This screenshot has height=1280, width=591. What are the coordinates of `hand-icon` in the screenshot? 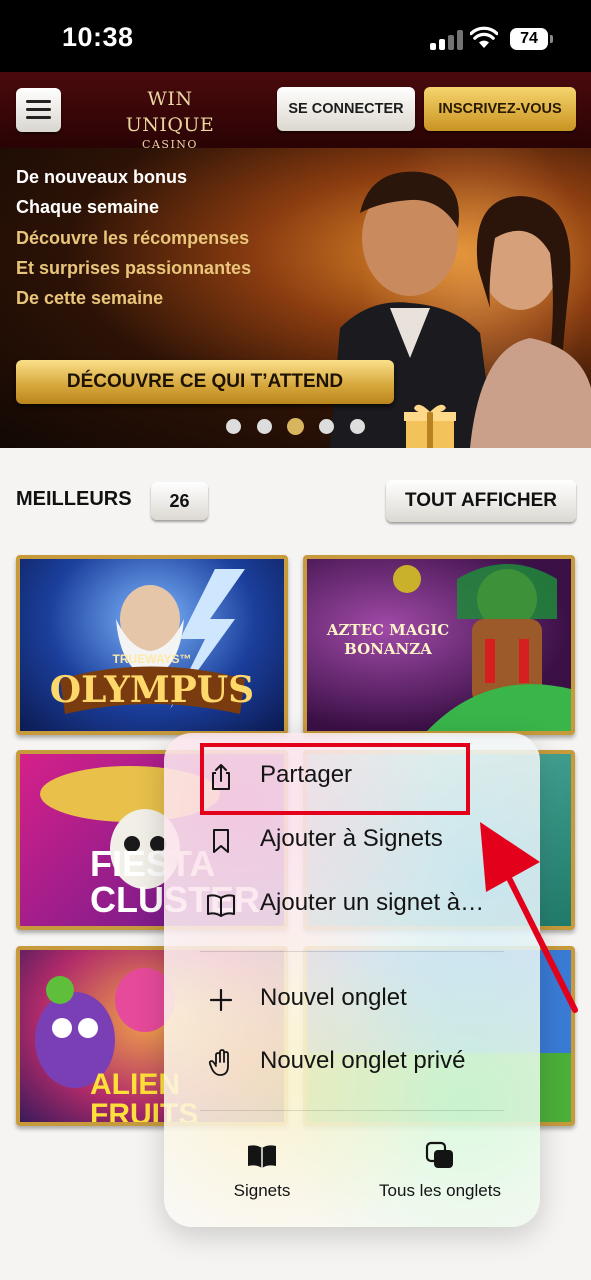 It's located at (218, 1062).